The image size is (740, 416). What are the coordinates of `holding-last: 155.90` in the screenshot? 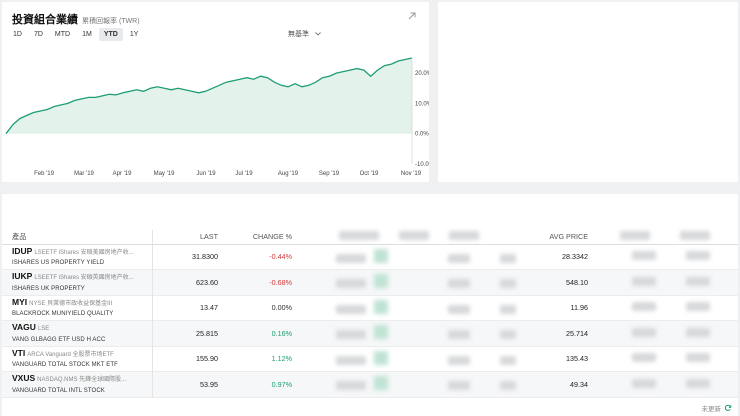 It's located at (207, 359).